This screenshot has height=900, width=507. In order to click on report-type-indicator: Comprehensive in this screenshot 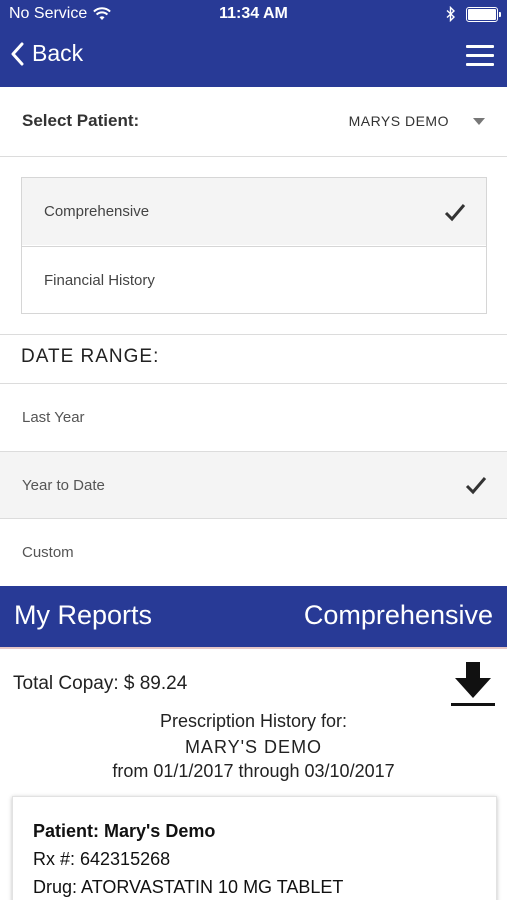, I will do `click(398, 615)`.